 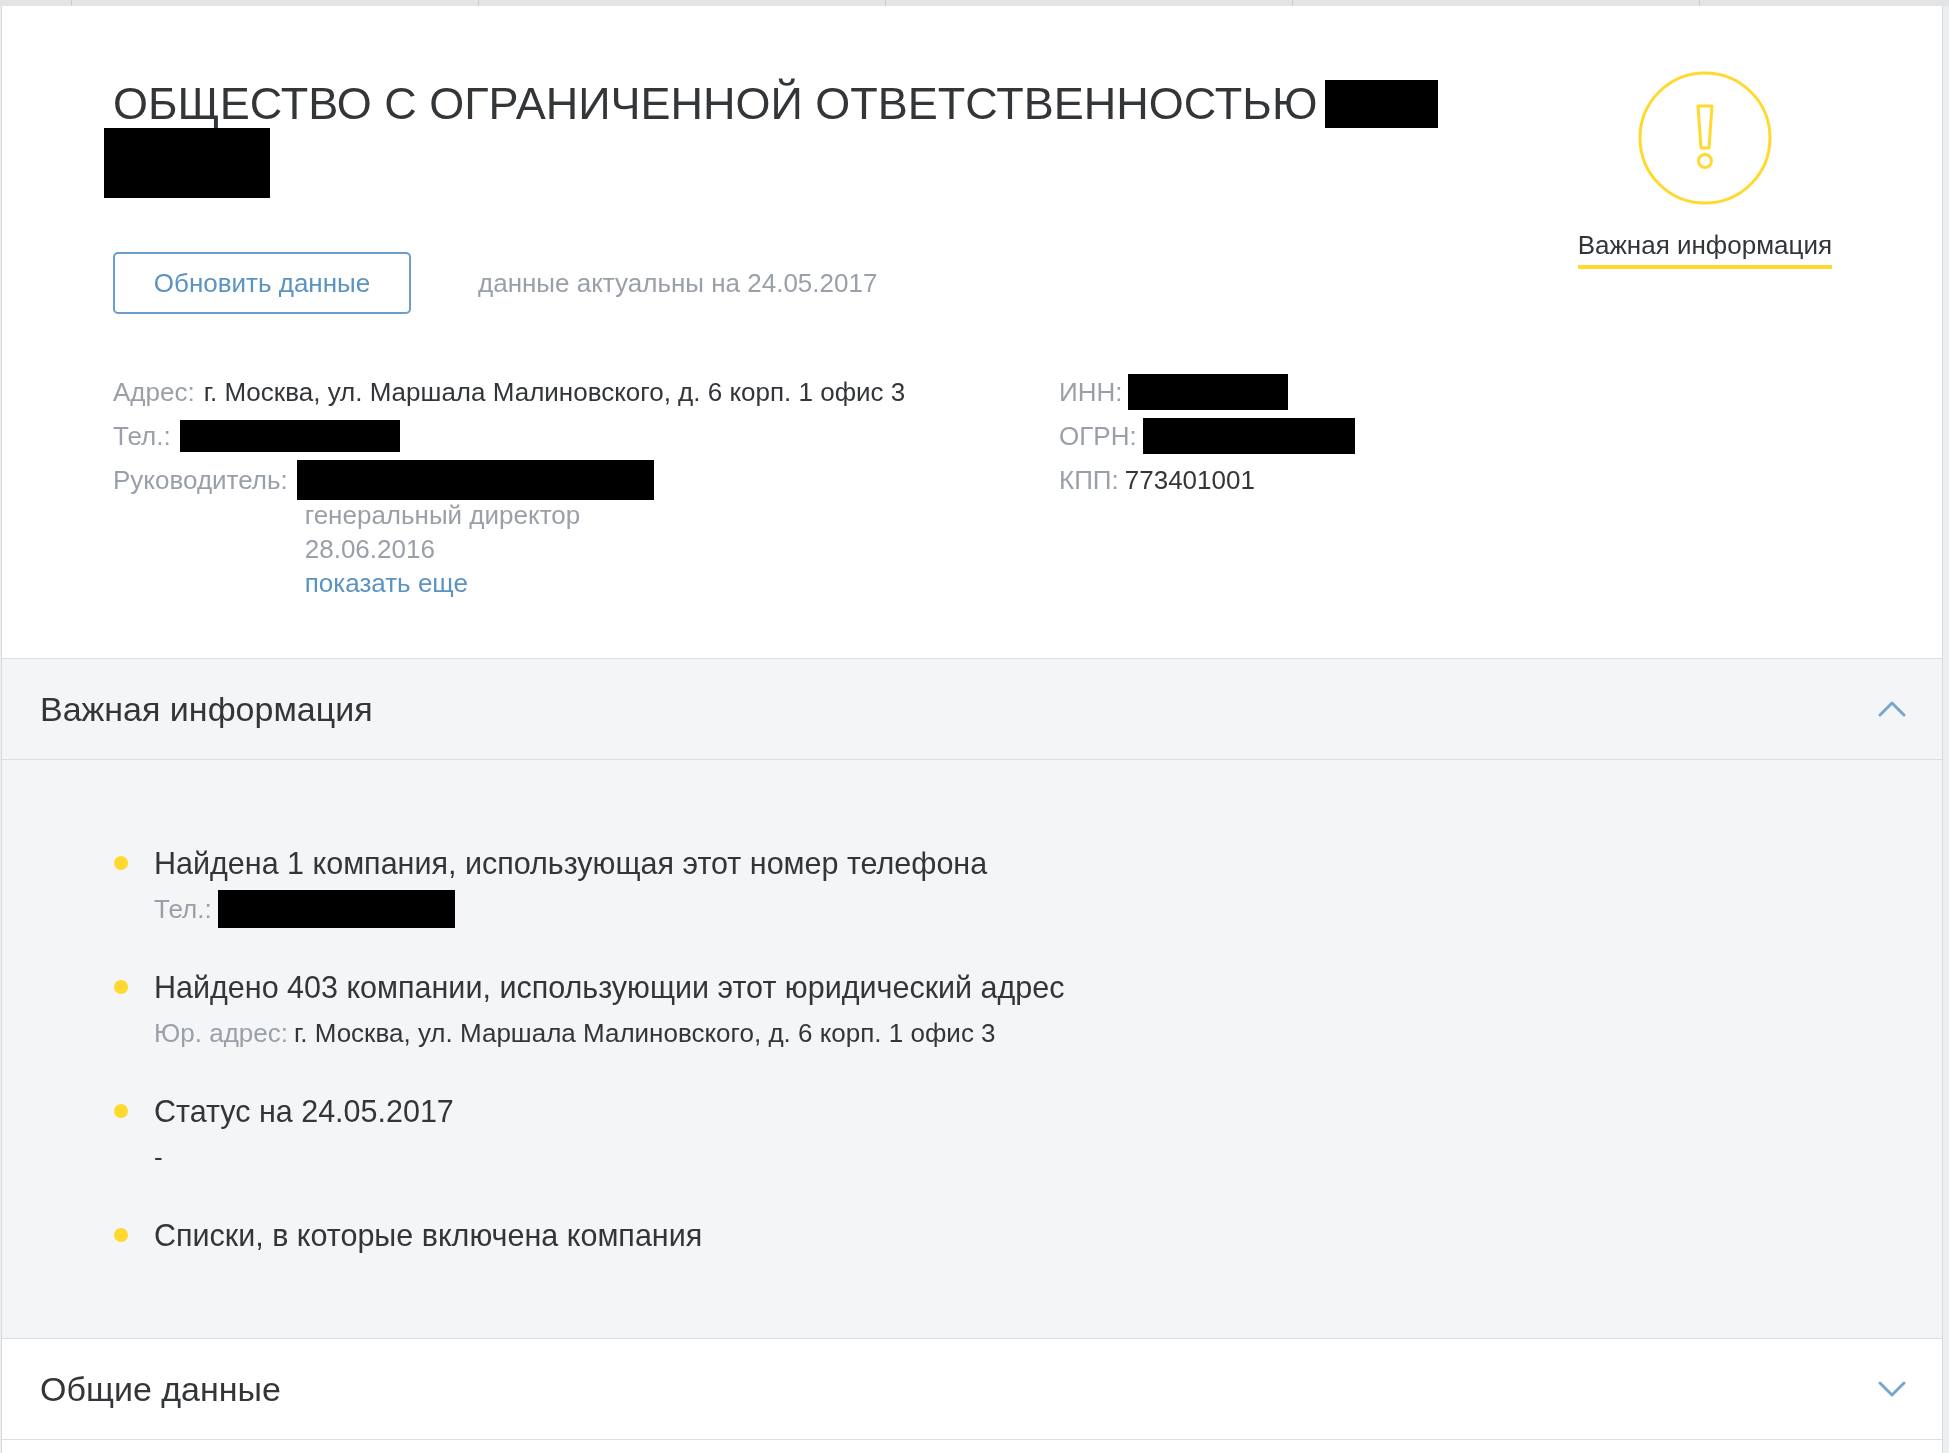 I want to click on warning-circle-icon, so click(x=1704, y=138).